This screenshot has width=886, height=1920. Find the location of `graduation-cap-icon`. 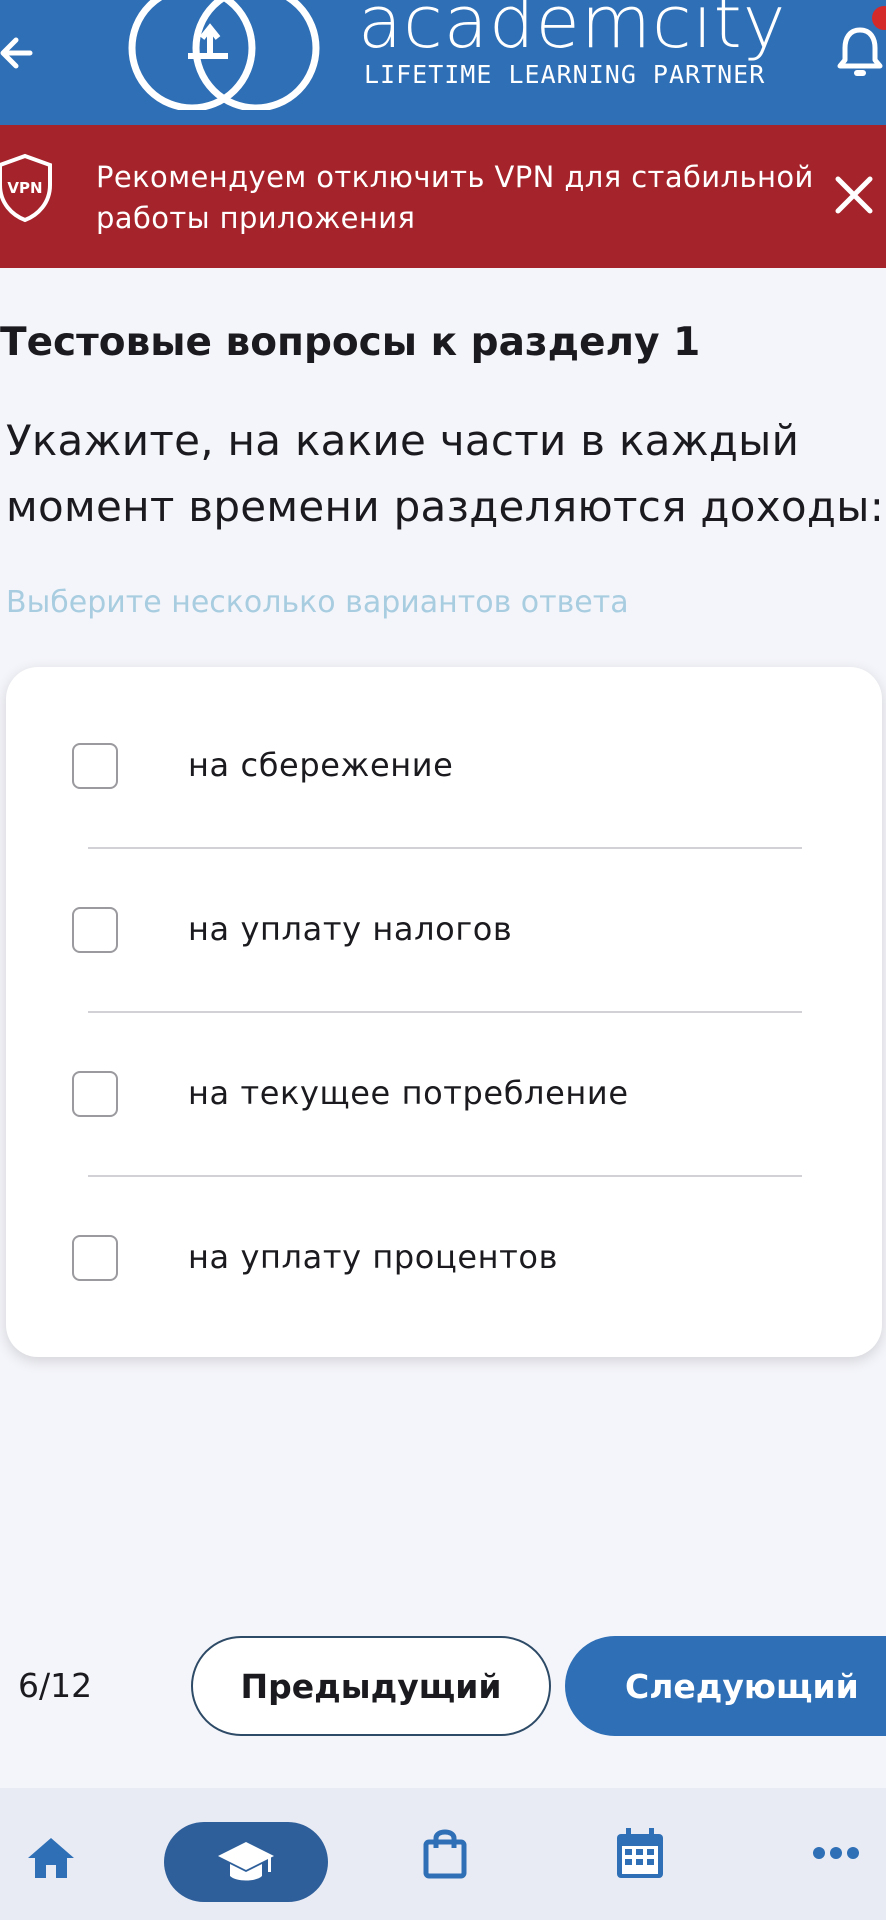

graduation-cap-icon is located at coordinates (246, 1861).